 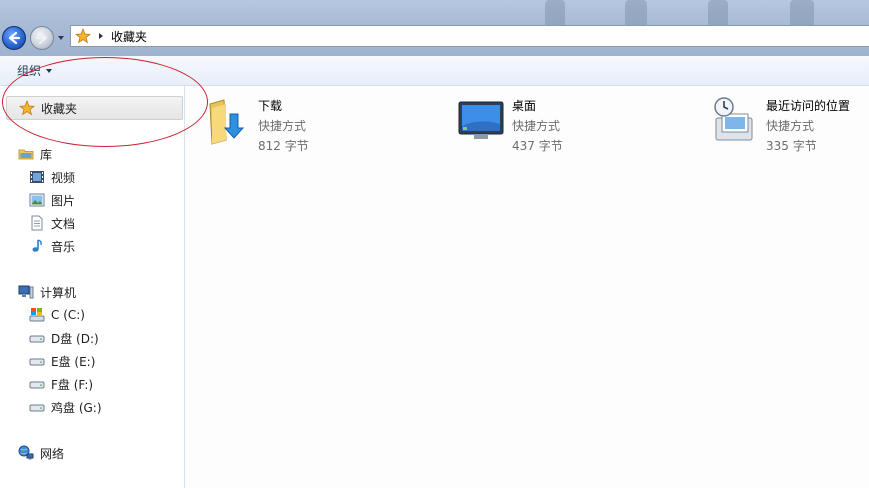 I want to click on music-note-icon, so click(x=37, y=245).